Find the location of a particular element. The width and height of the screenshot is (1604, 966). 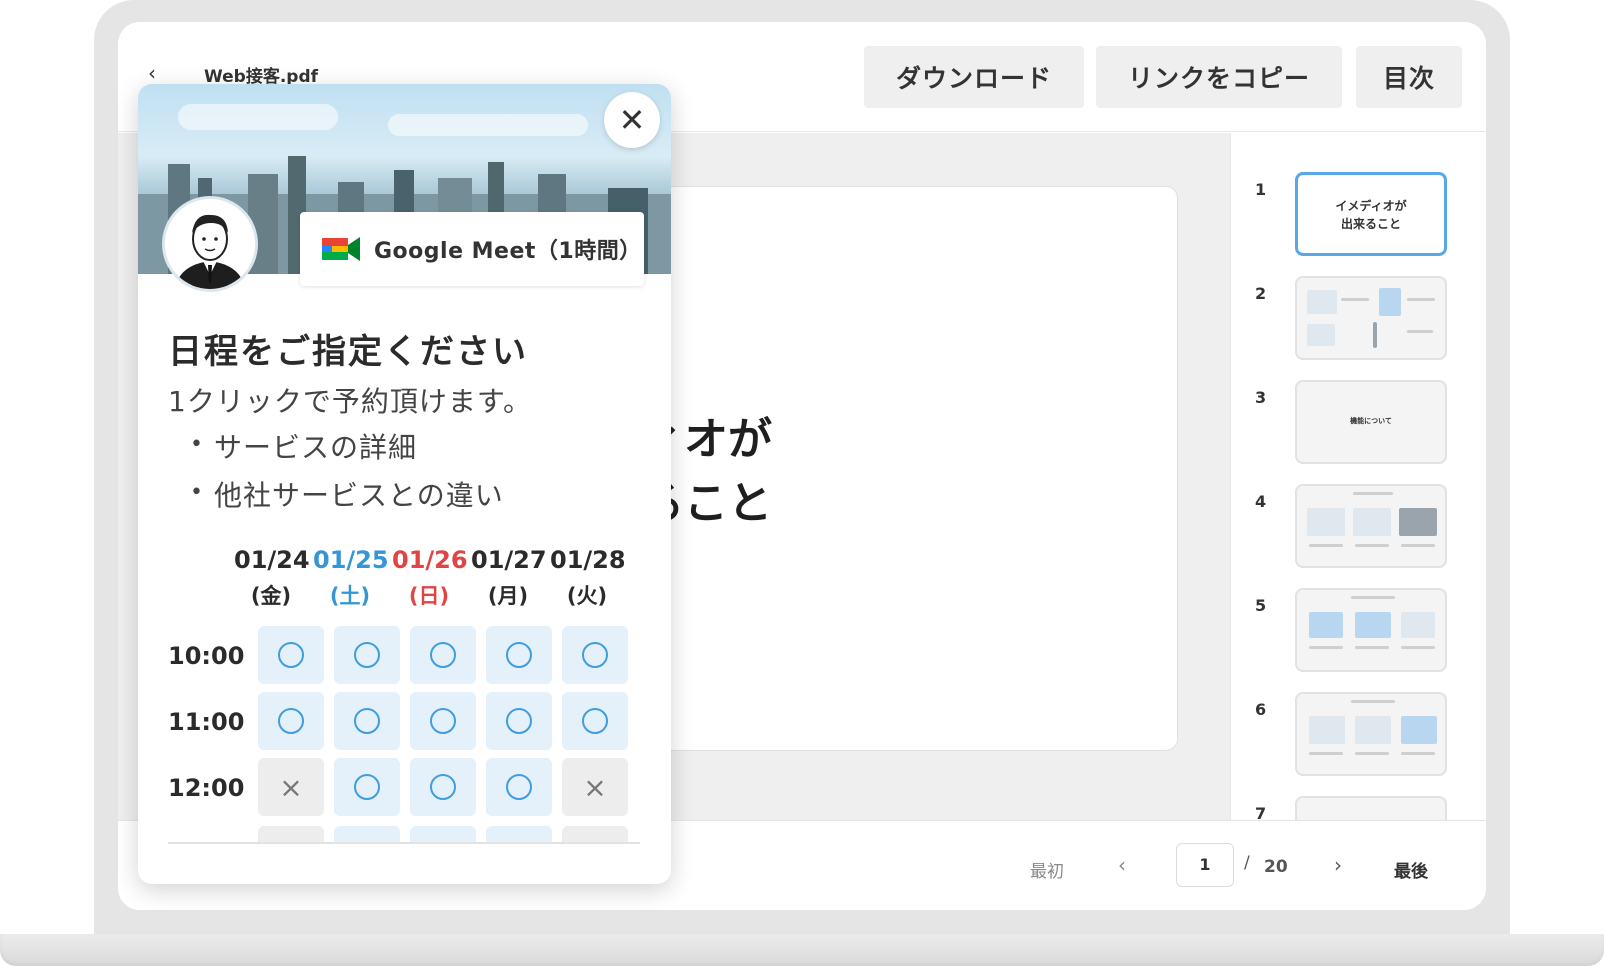

thumbnail-number: 7 is located at coordinates (1261, 812).